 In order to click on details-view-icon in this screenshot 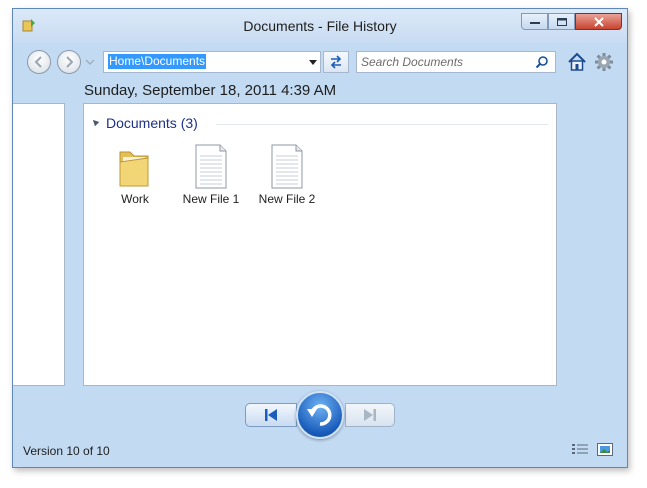, I will do `click(580, 450)`.